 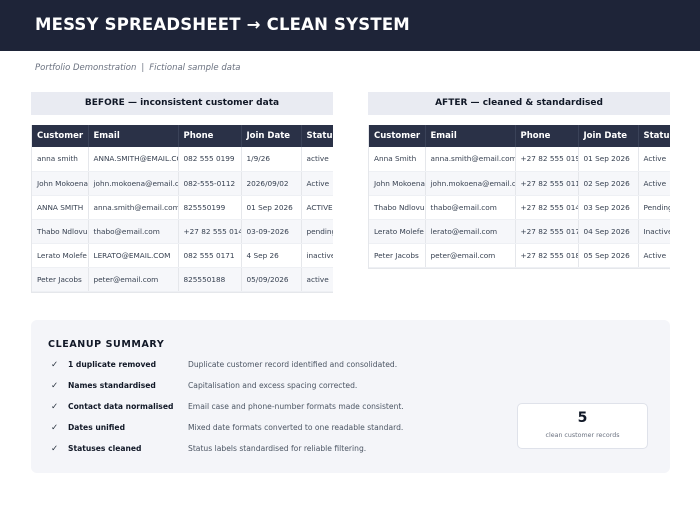 What do you see at coordinates (582, 418) in the screenshot?
I see `metric-value: 5` at bounding box center [582, 418].